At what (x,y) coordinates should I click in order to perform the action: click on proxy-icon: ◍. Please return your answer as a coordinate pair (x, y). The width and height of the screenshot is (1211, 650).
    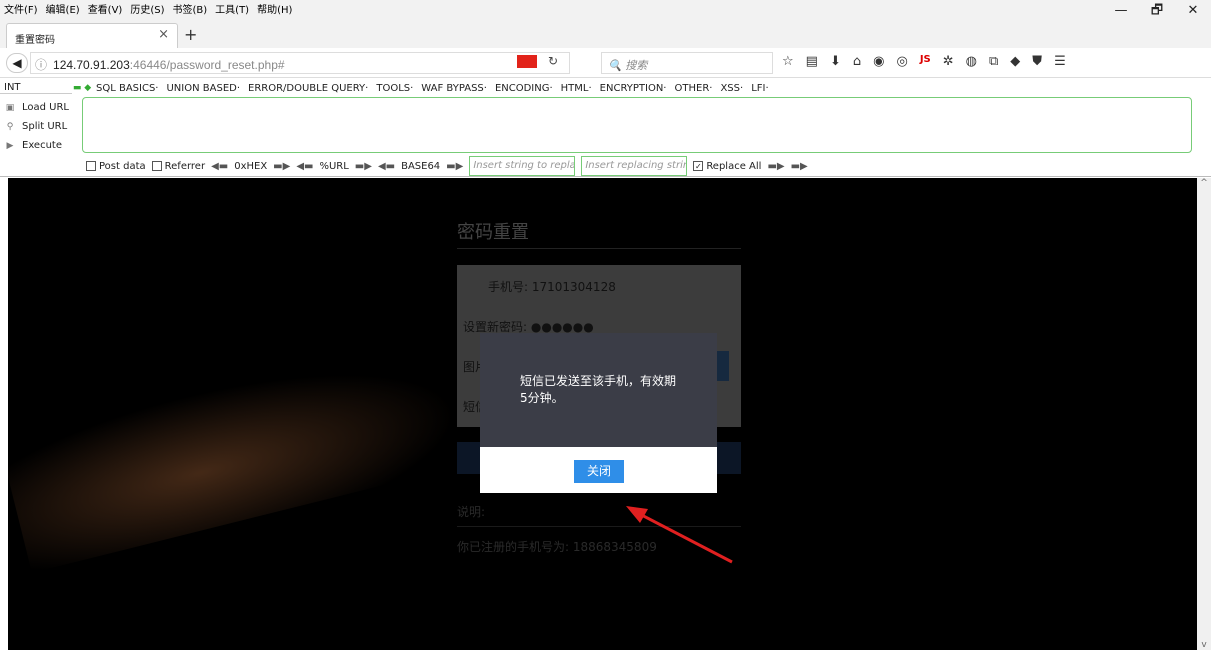
    Looking at the image, I should click on (971, 61).